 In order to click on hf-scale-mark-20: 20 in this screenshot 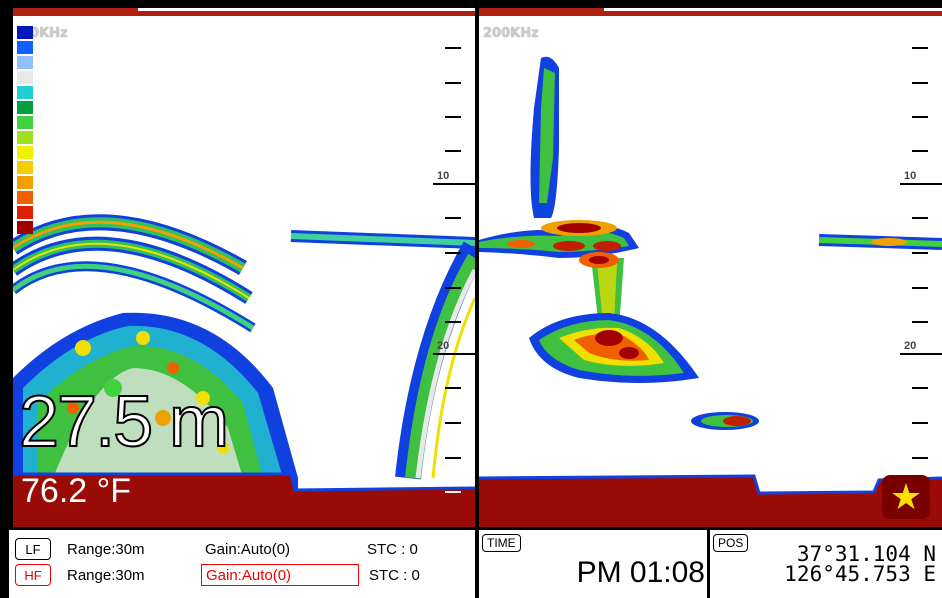, I will do `click(910, 346)`.